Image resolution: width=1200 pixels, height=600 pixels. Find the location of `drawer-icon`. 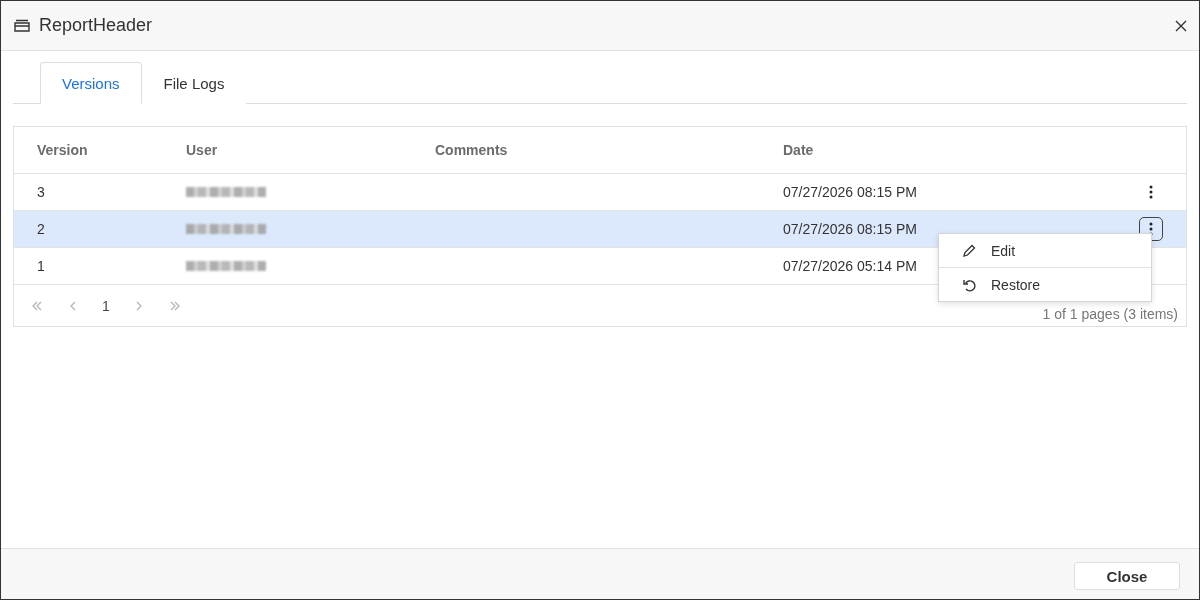

drawer-icon is located at coordinates (22, 25).